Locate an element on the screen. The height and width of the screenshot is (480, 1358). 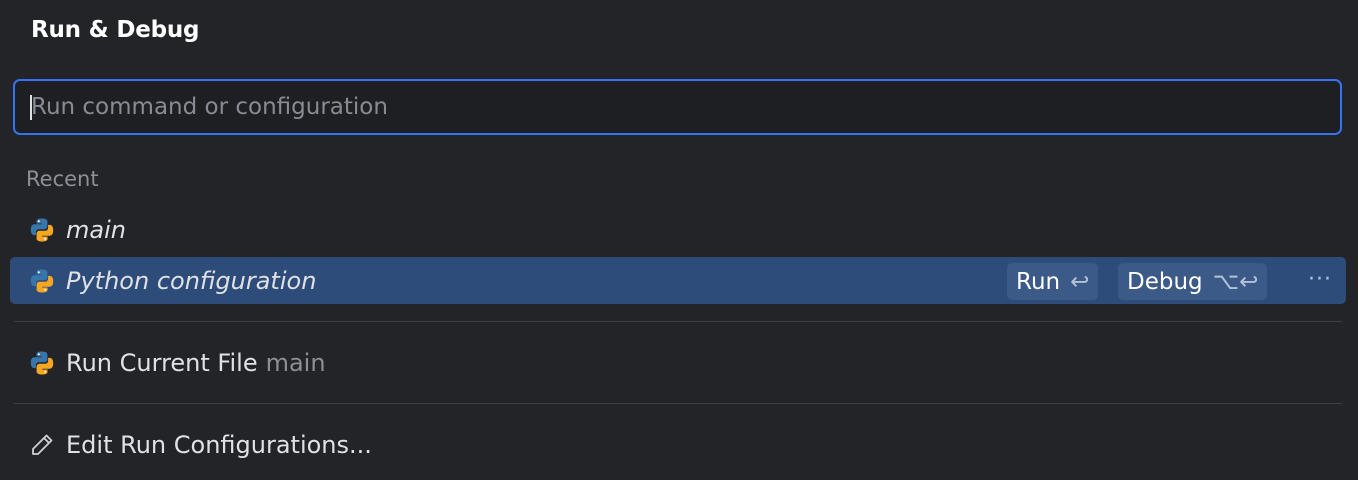
recent-item-label: Python configuration is located at coordinates (191, 280).